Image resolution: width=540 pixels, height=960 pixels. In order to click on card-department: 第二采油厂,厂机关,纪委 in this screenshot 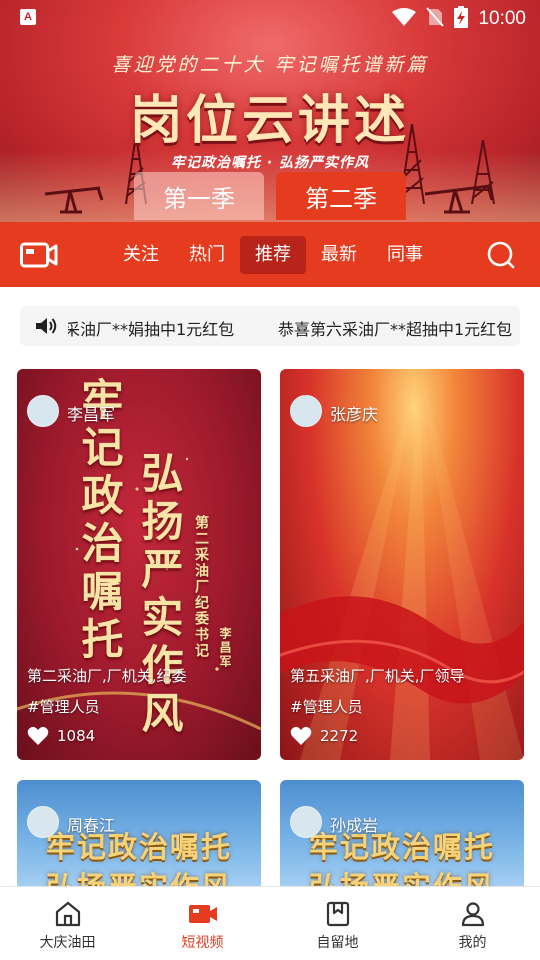, I will do `click(107, 676)`.